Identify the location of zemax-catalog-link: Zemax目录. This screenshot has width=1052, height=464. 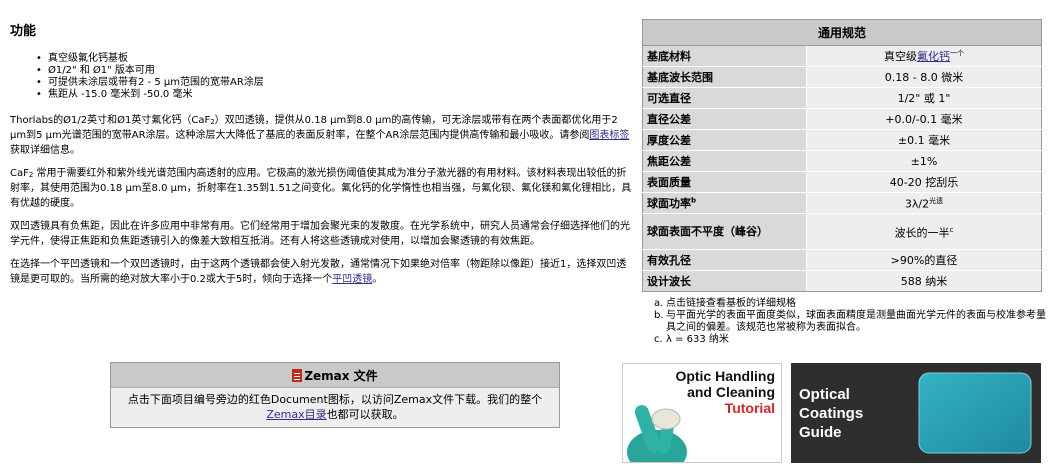
(296, 414).